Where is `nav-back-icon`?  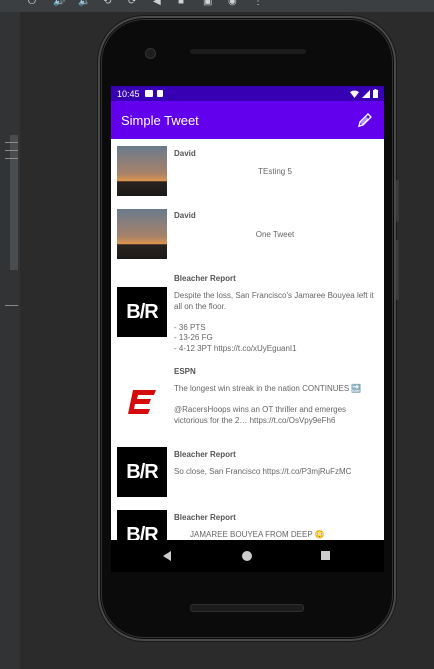
nav-back-icon is located at coordinates (167, 556).